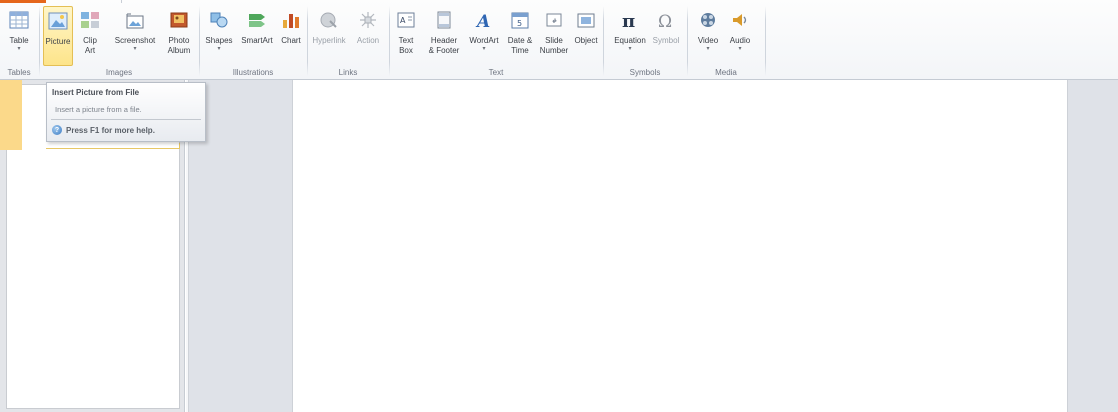  I want to click on links-group: Hyperlink Action Links, so click(348, 41).